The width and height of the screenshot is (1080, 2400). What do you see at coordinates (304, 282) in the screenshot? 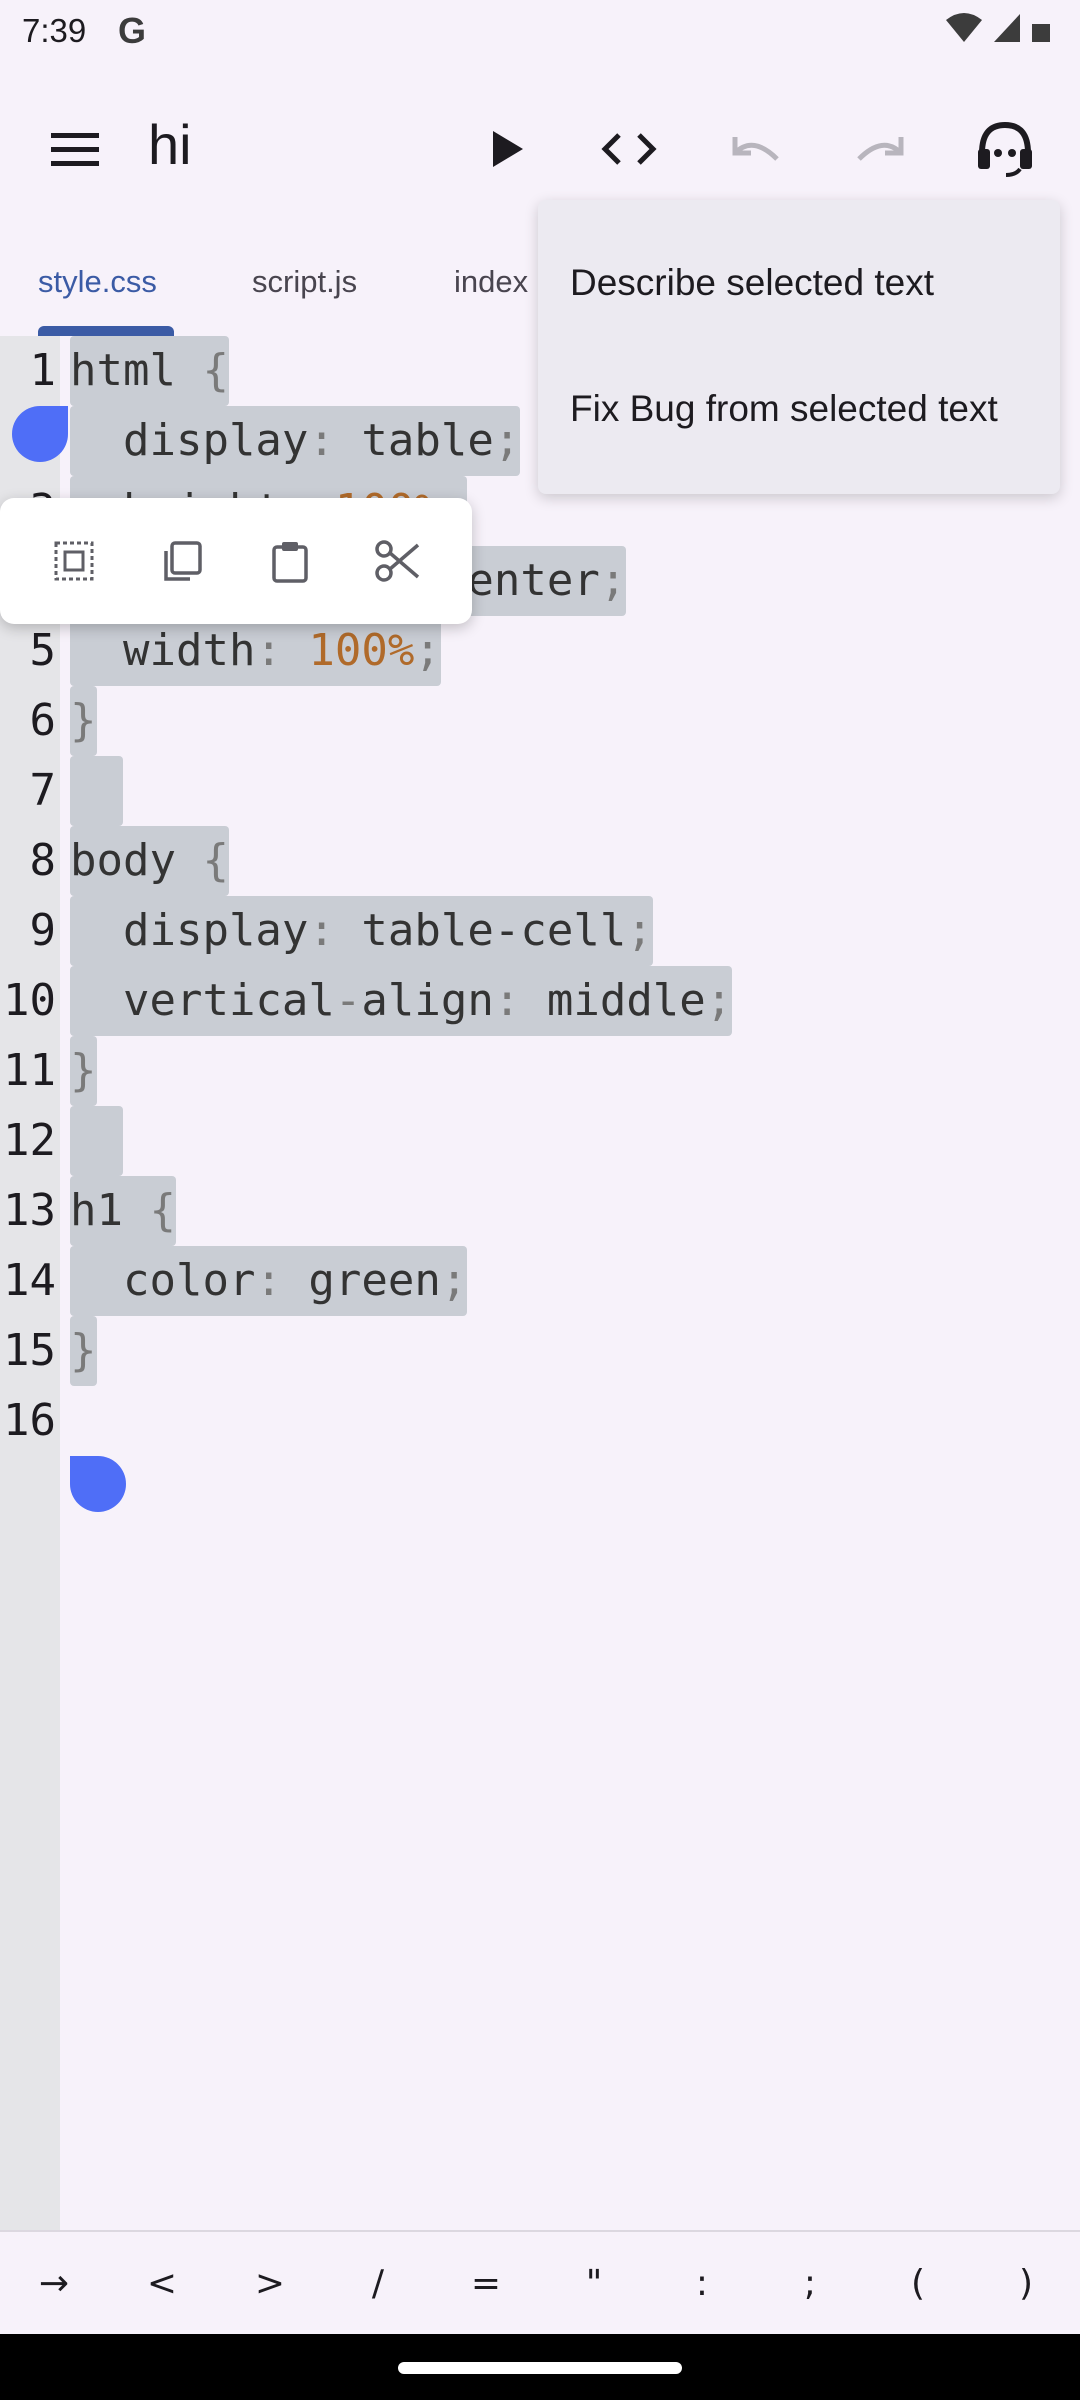
I see `tab-script-js: script.js` at bounding box center [304, 282].